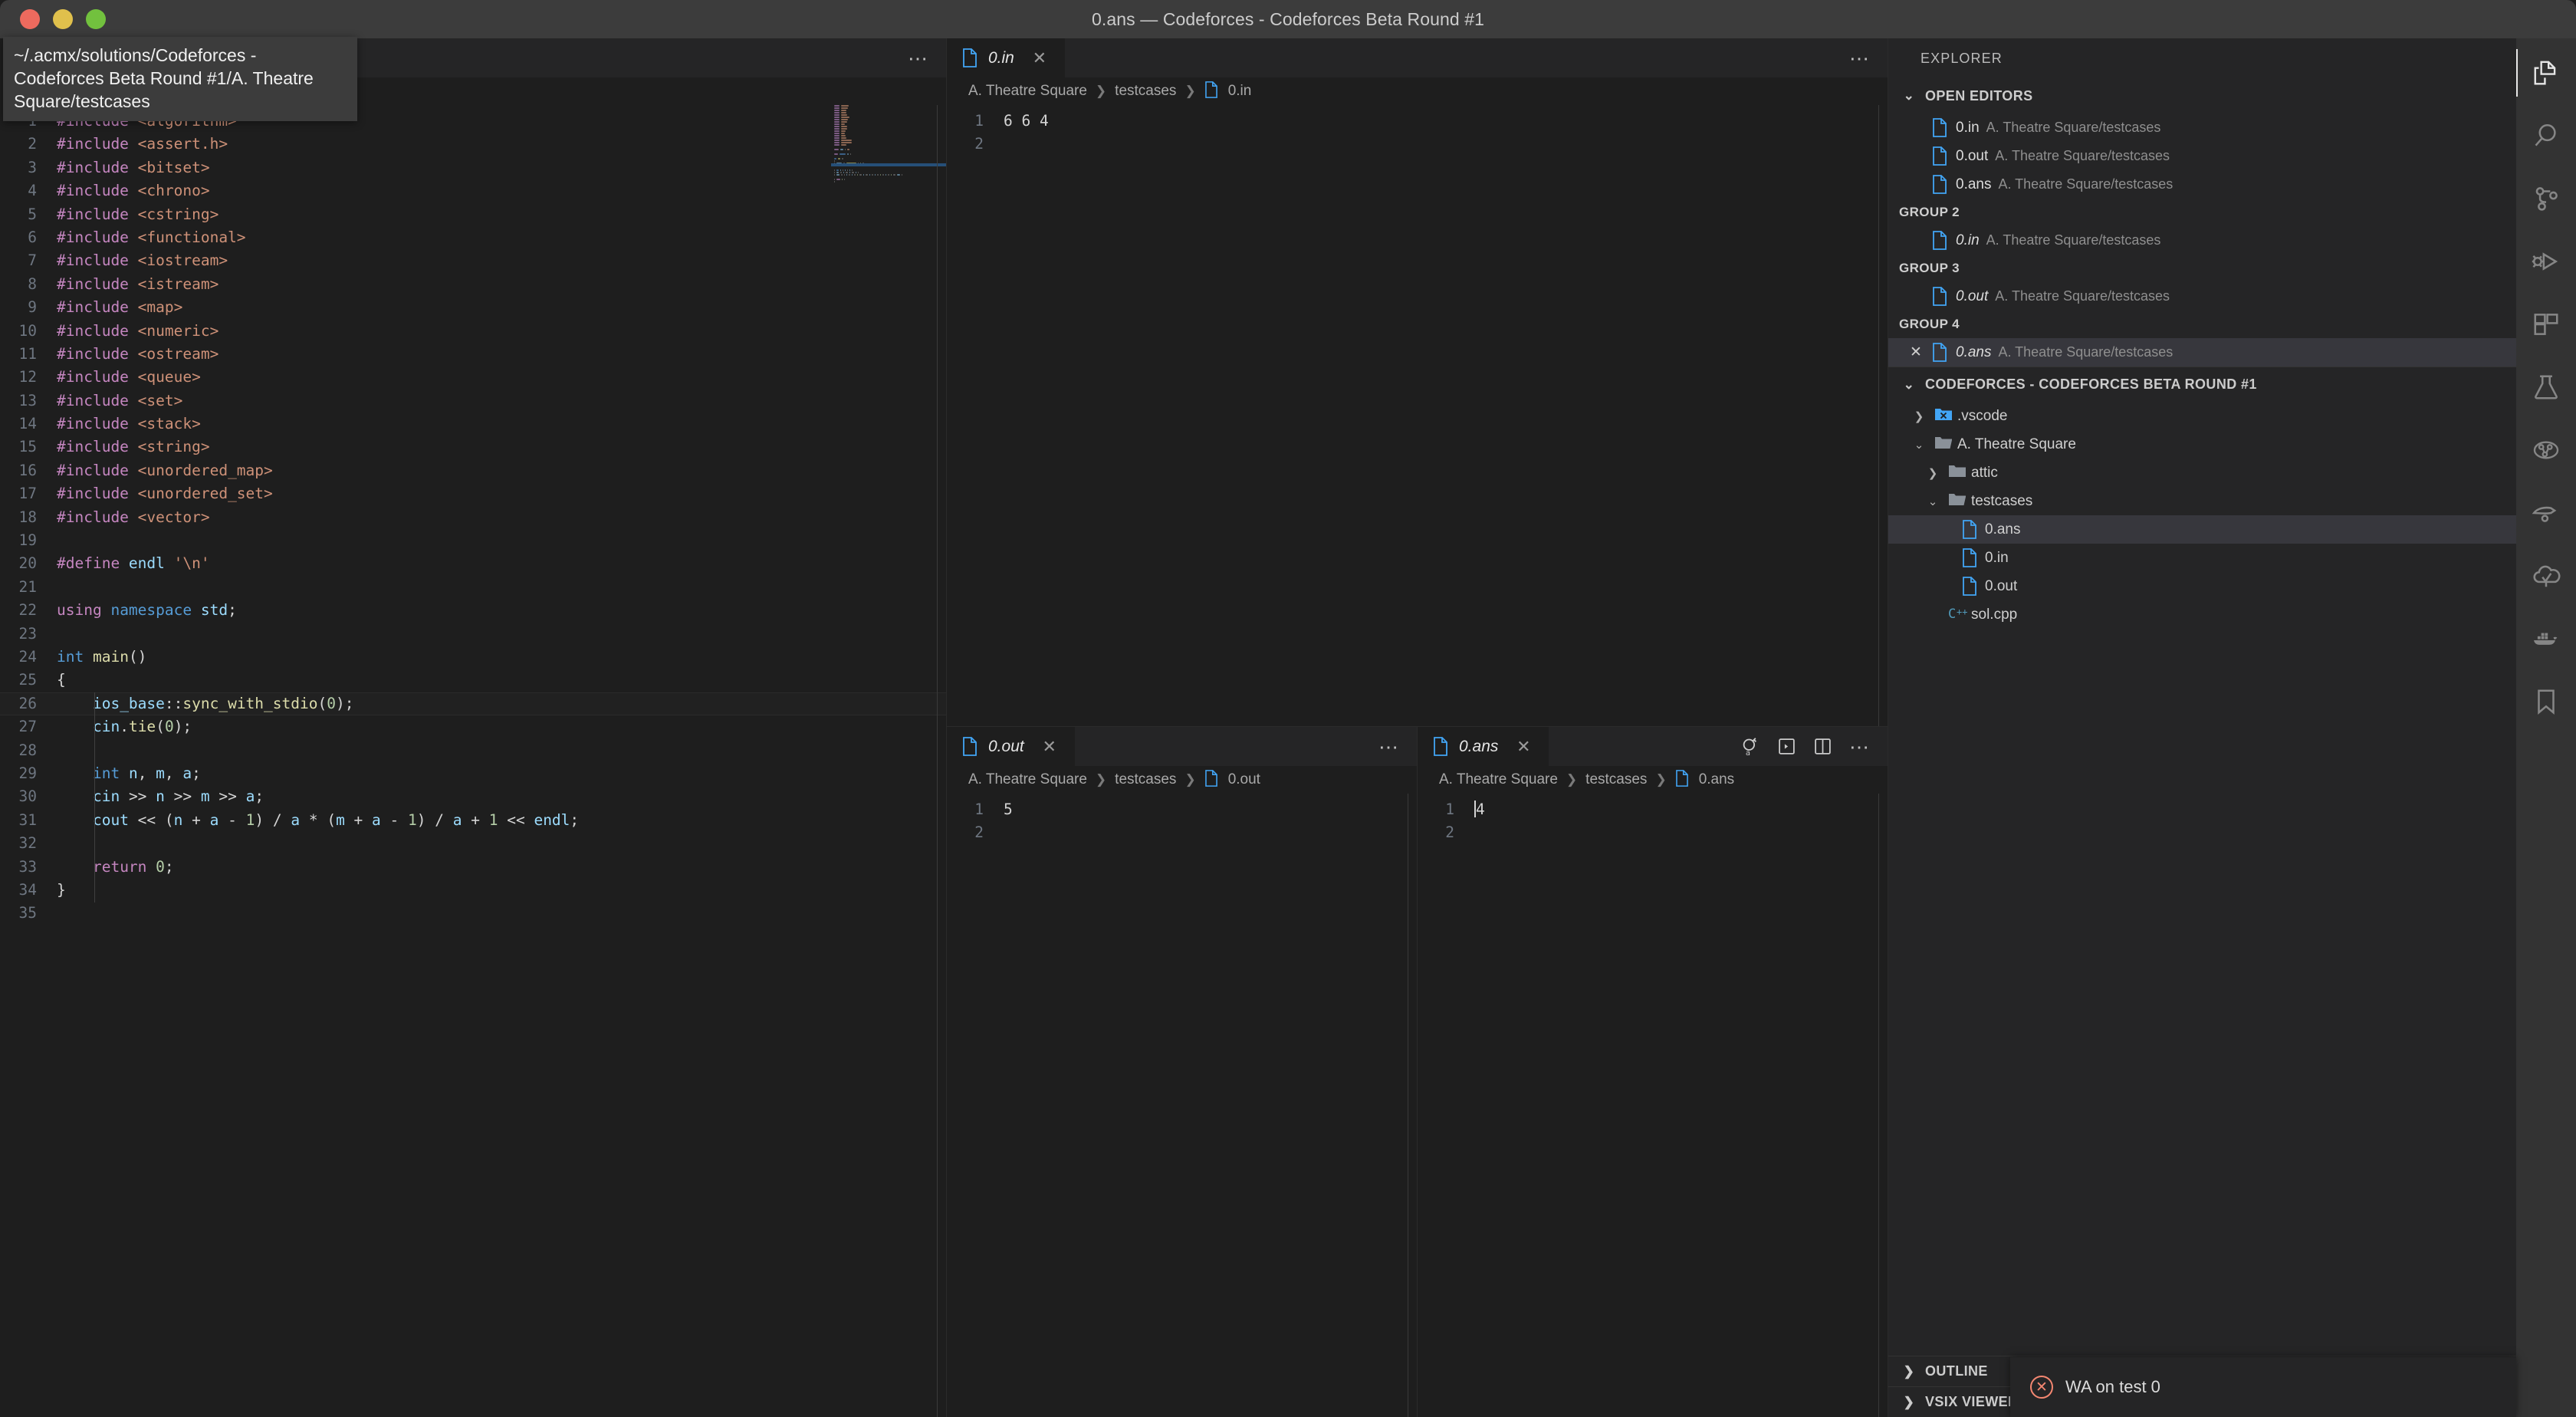 The height and width of the screenshot is (1417, 2576). I want to click on tab-0-in: 0.in ✕, so click(1007, 57).